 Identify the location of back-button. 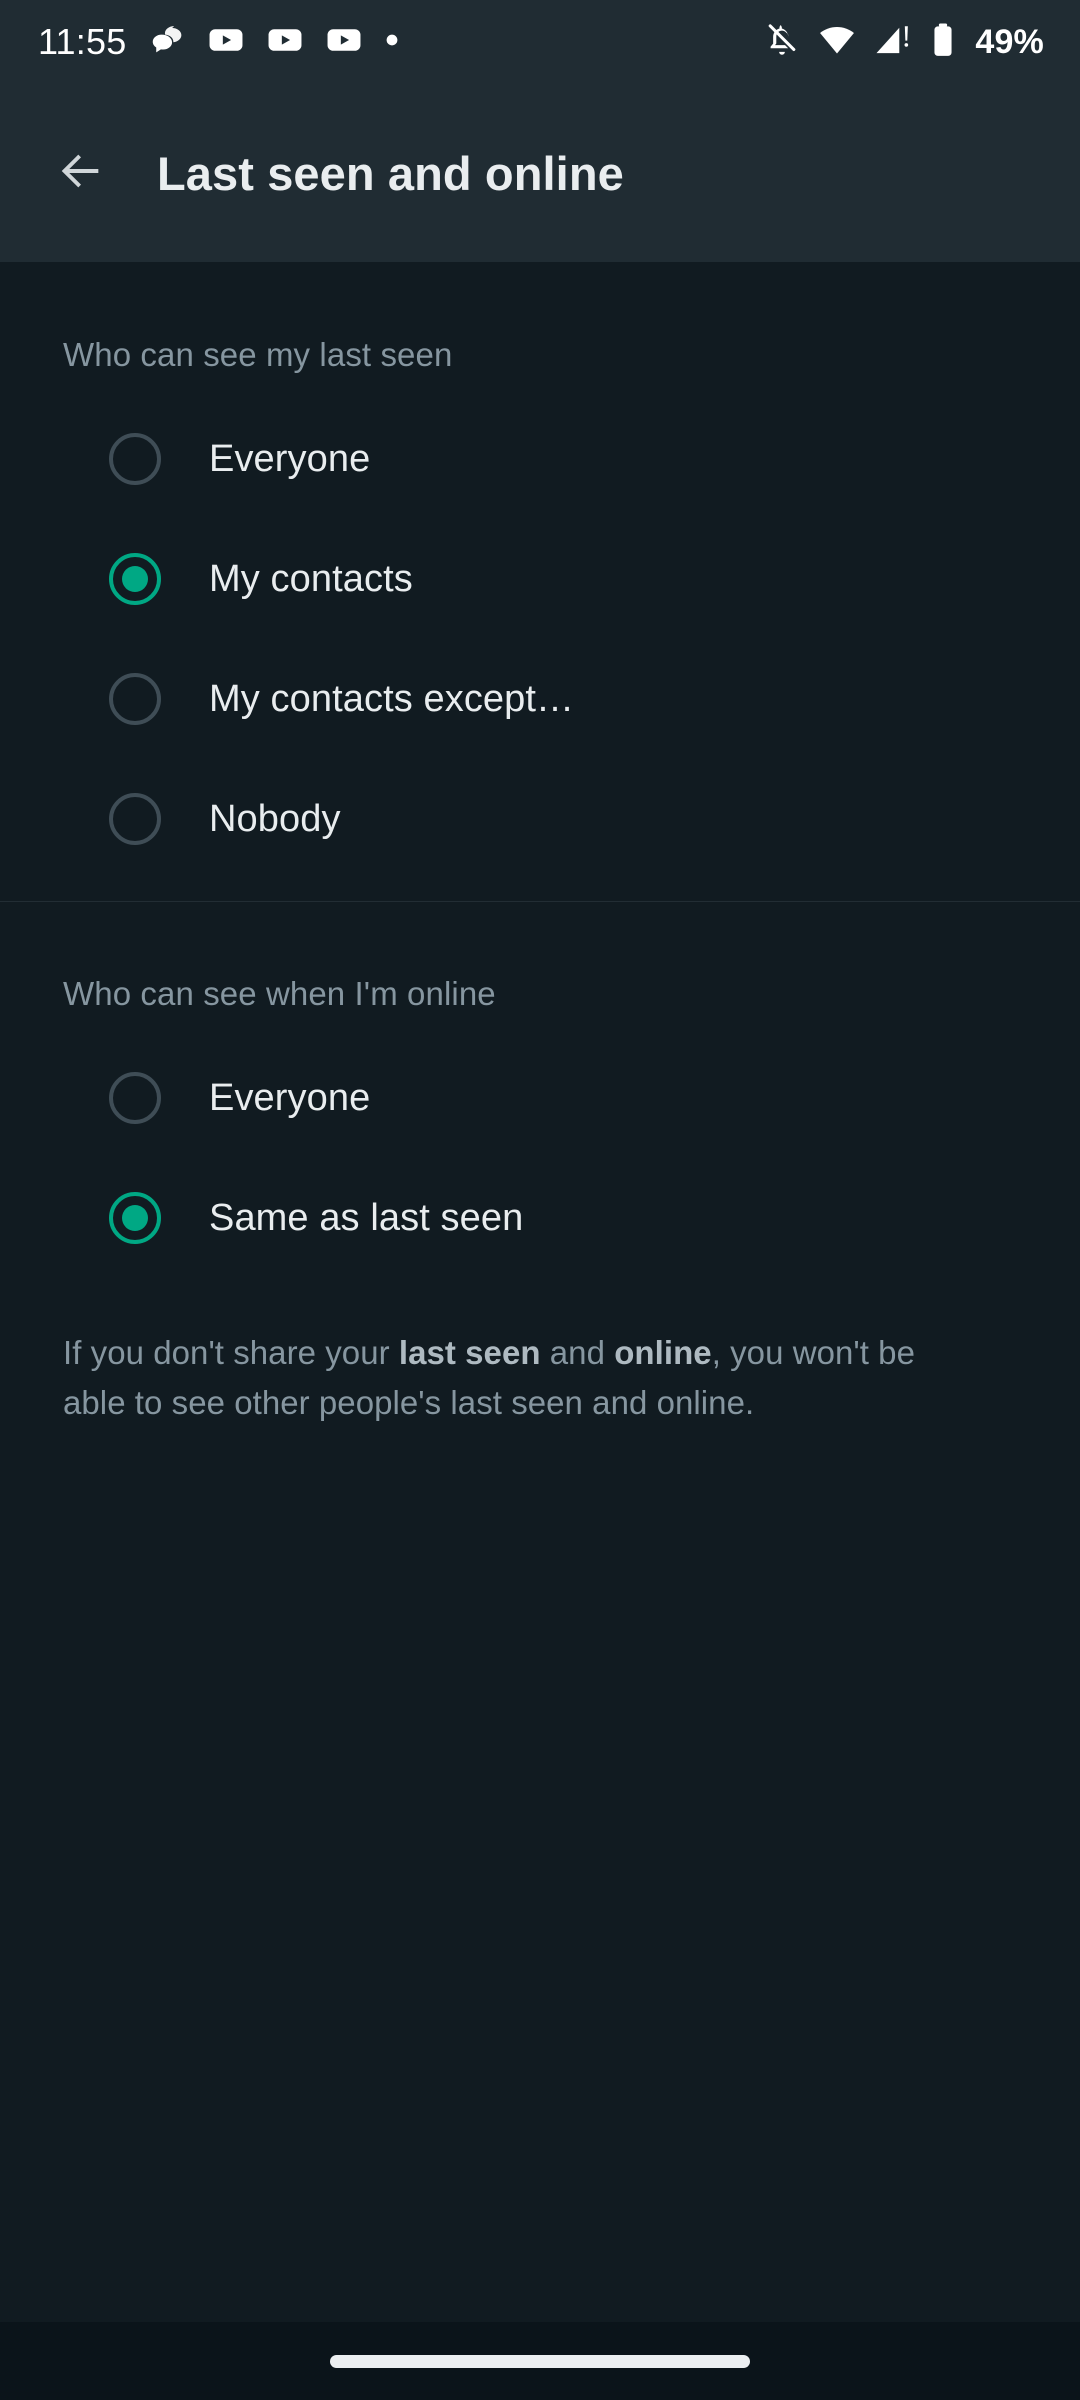
(81, 173).